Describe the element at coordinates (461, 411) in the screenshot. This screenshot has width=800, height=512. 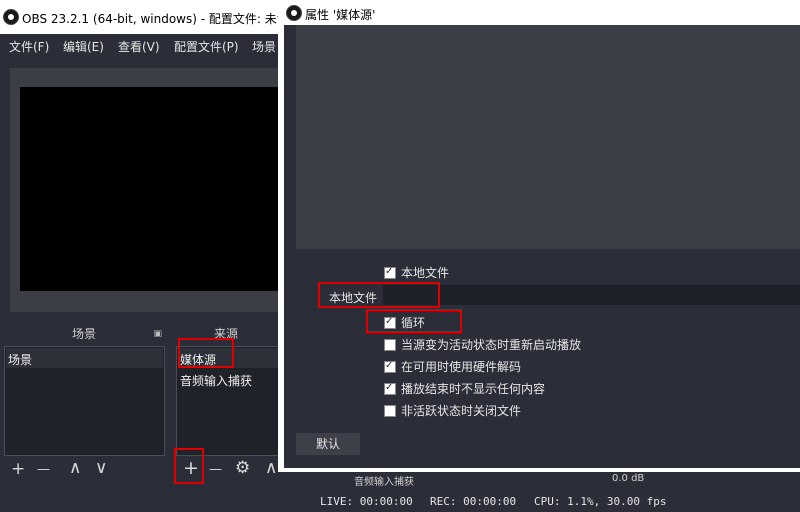
I see `close-when-inactive-label: 非活跃状态时关闭文件` at that location.